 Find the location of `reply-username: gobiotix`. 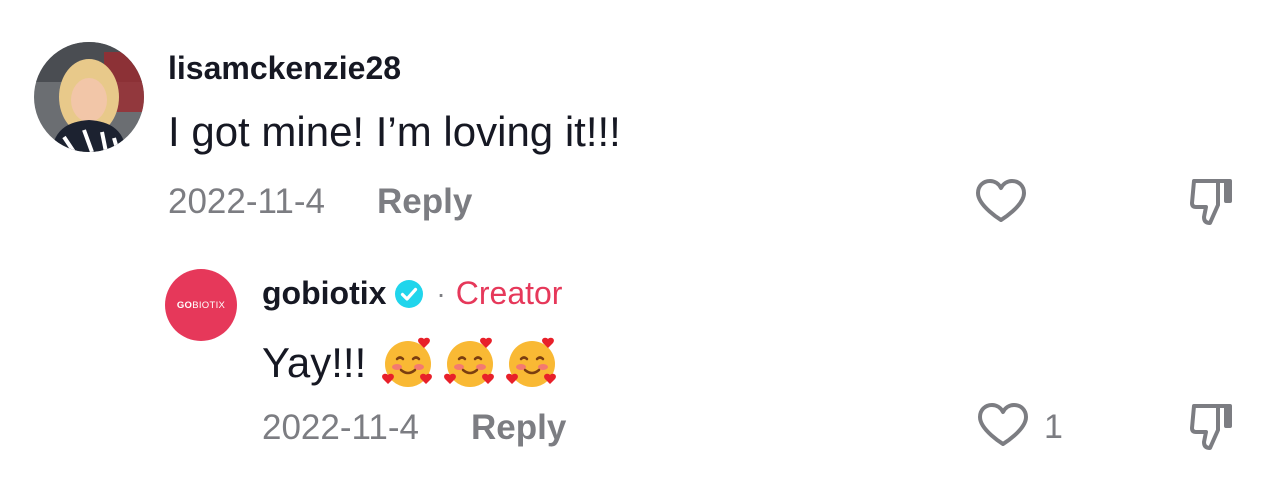

reply-username: gobiotix is located at coordinates (324, 293).